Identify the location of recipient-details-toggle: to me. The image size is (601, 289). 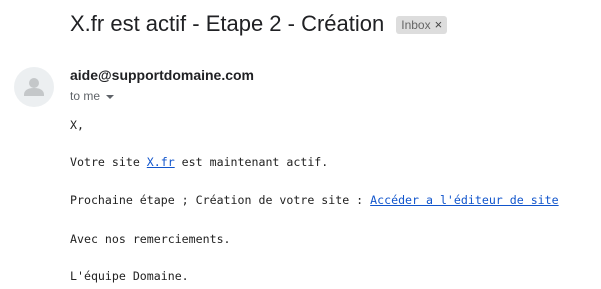
(92, 96).